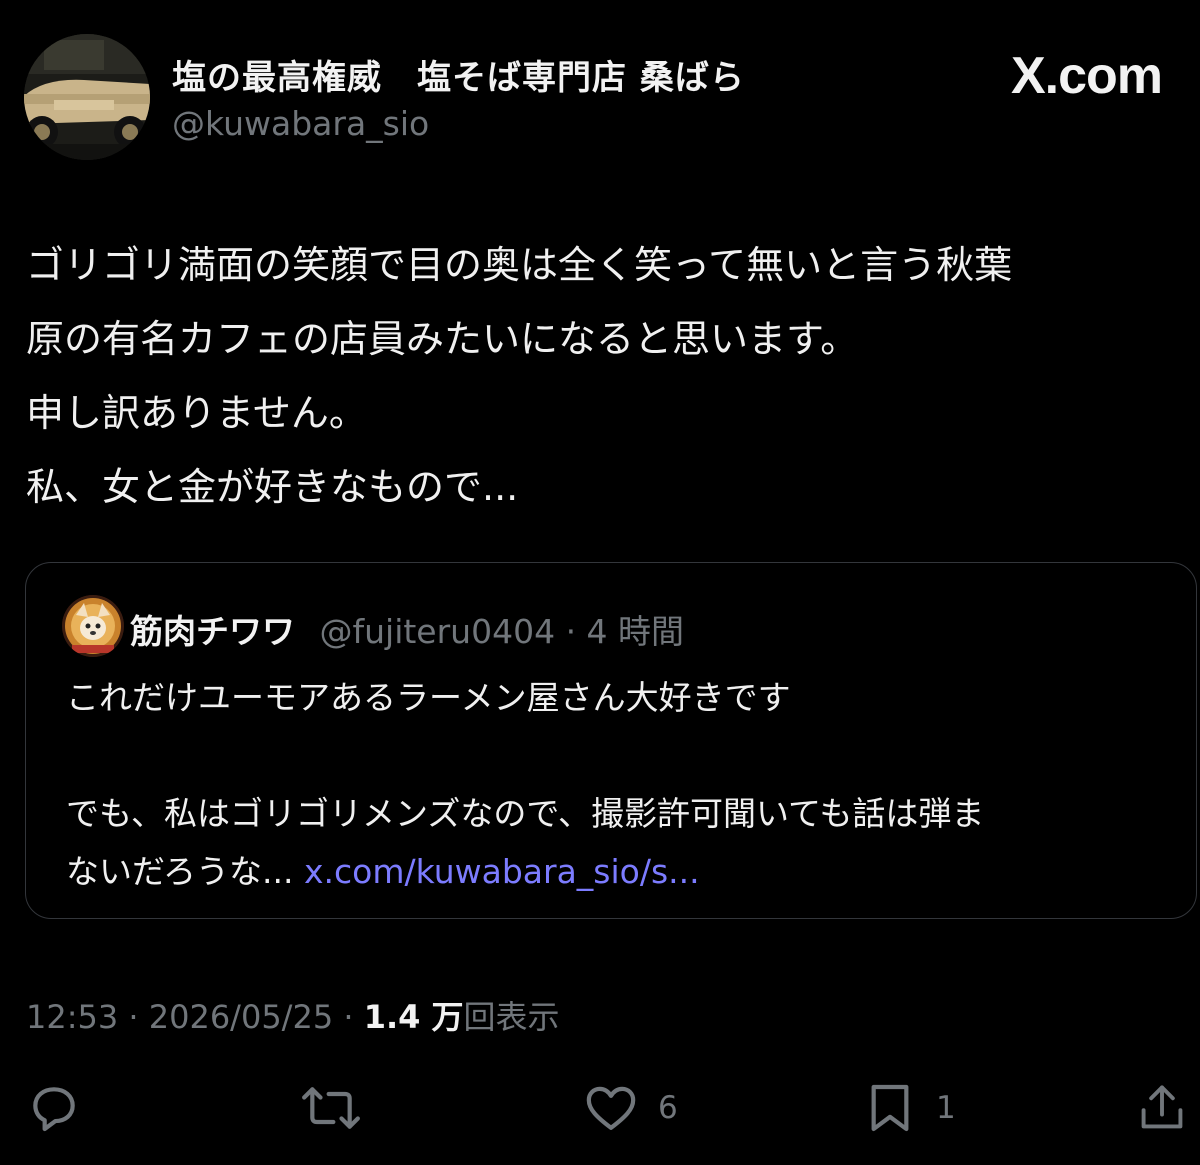 This screenshot has height=1165, width=1200. I want to click on reply-button, so click(63, 1108).